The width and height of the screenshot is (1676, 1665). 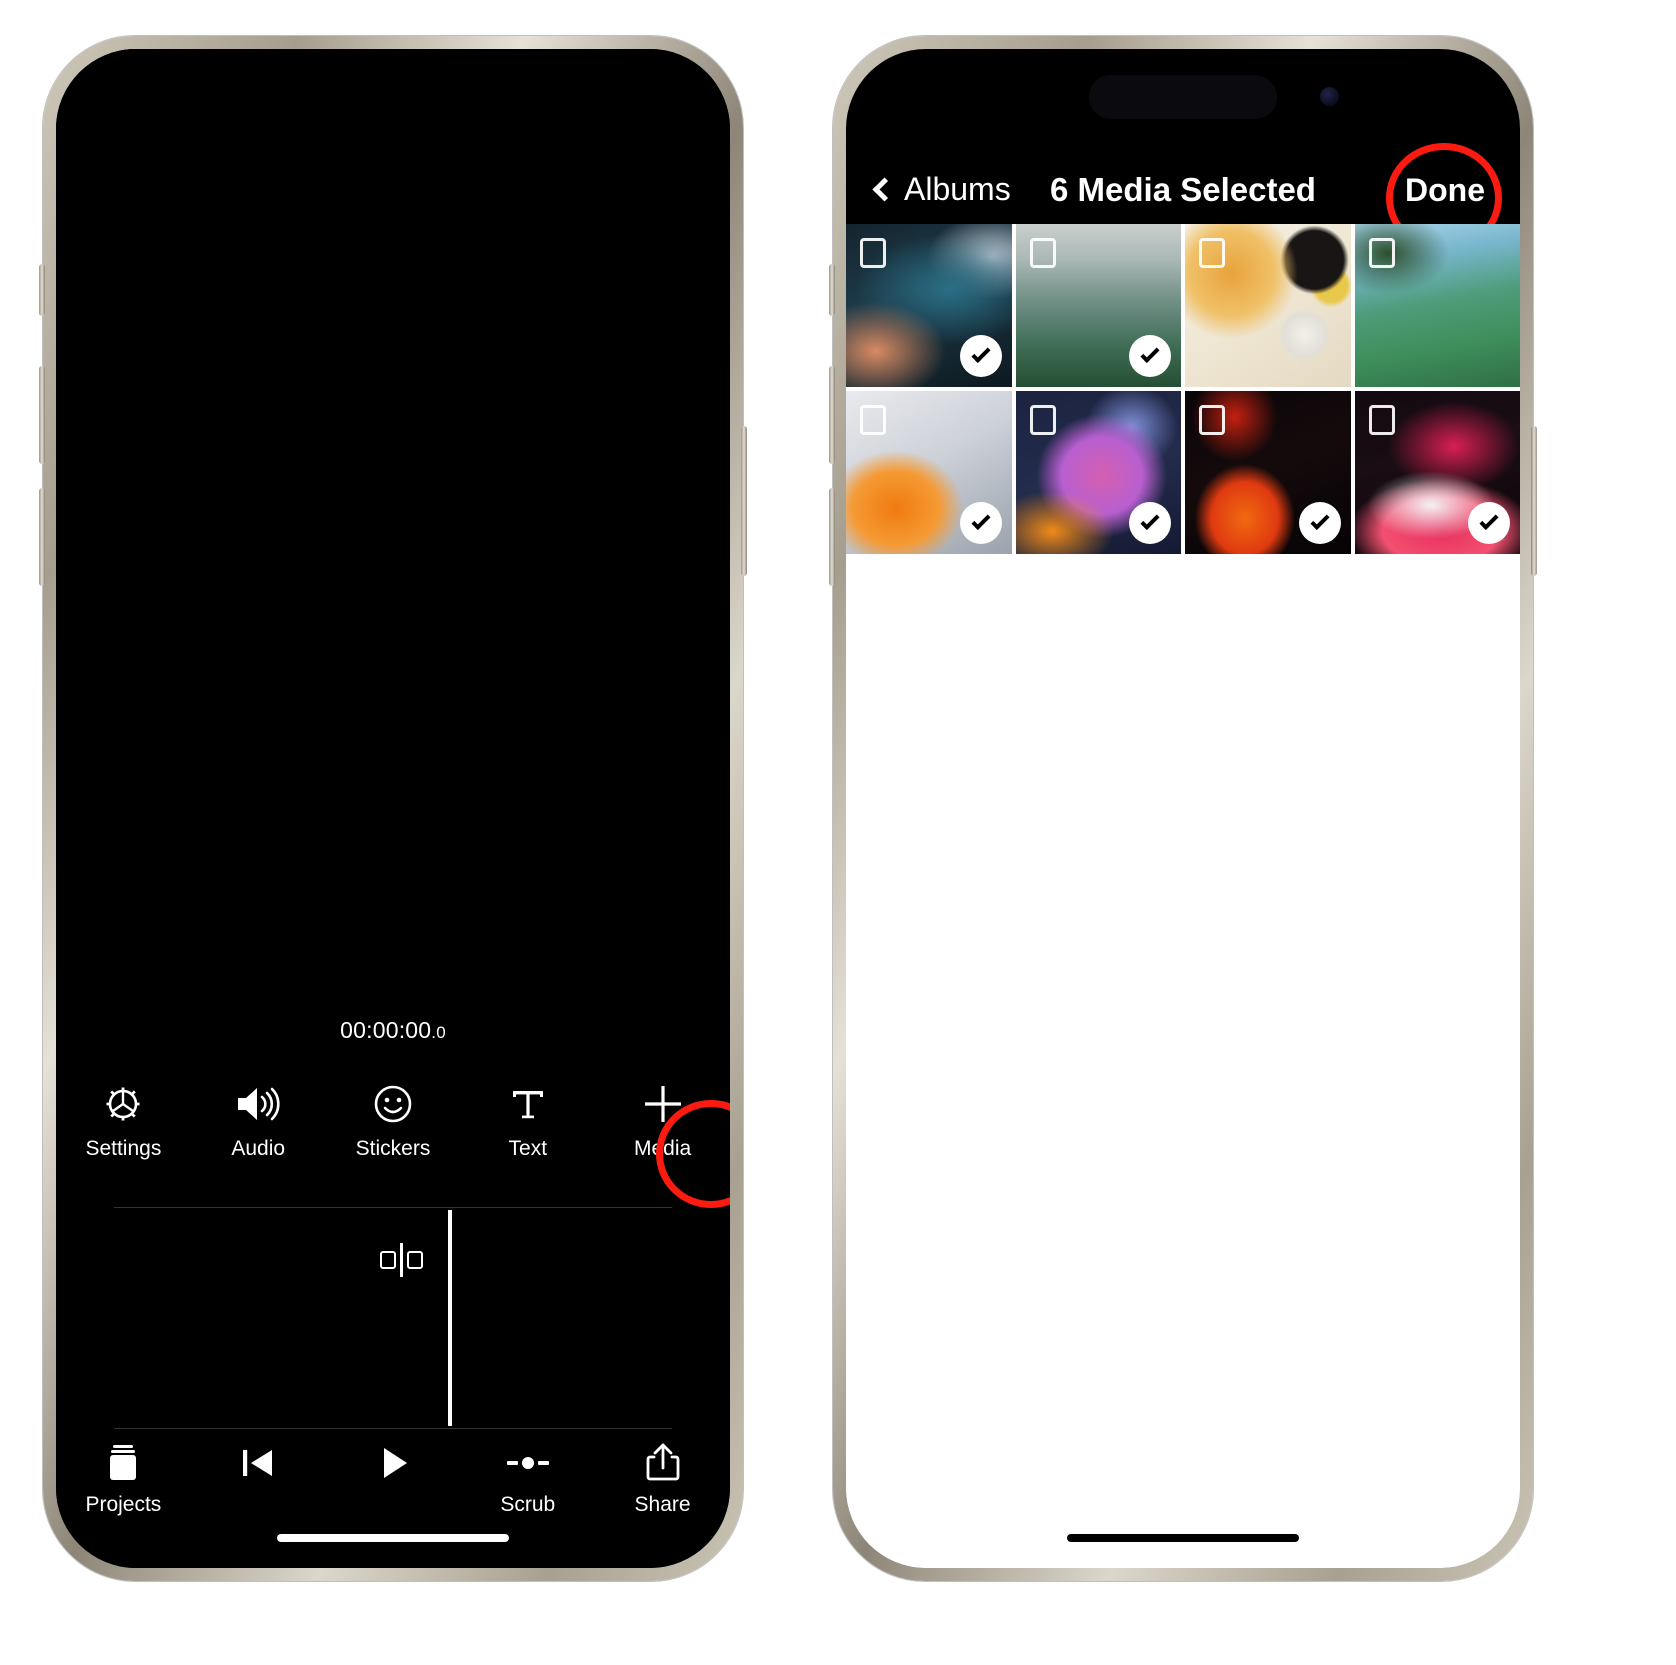 I want to click on tool-settings: Settings, so click(x=123, y=1119).